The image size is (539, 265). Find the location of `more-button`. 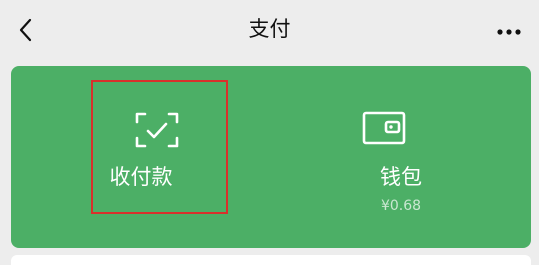

more-button is located at coordinates (509, 30).